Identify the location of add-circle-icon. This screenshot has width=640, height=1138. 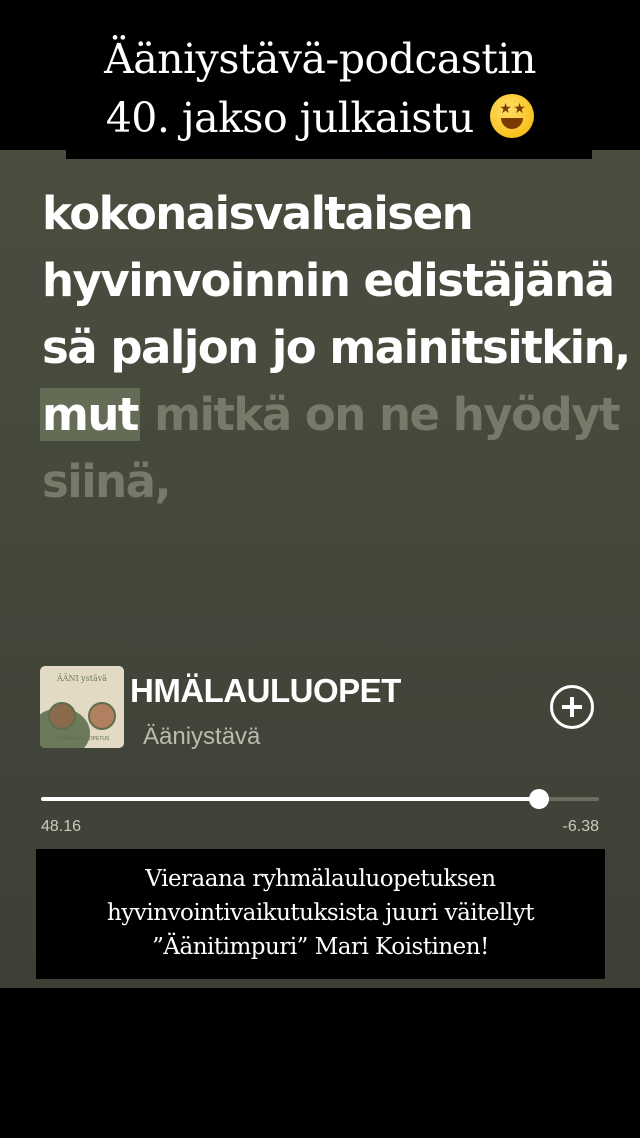
(572, 707).